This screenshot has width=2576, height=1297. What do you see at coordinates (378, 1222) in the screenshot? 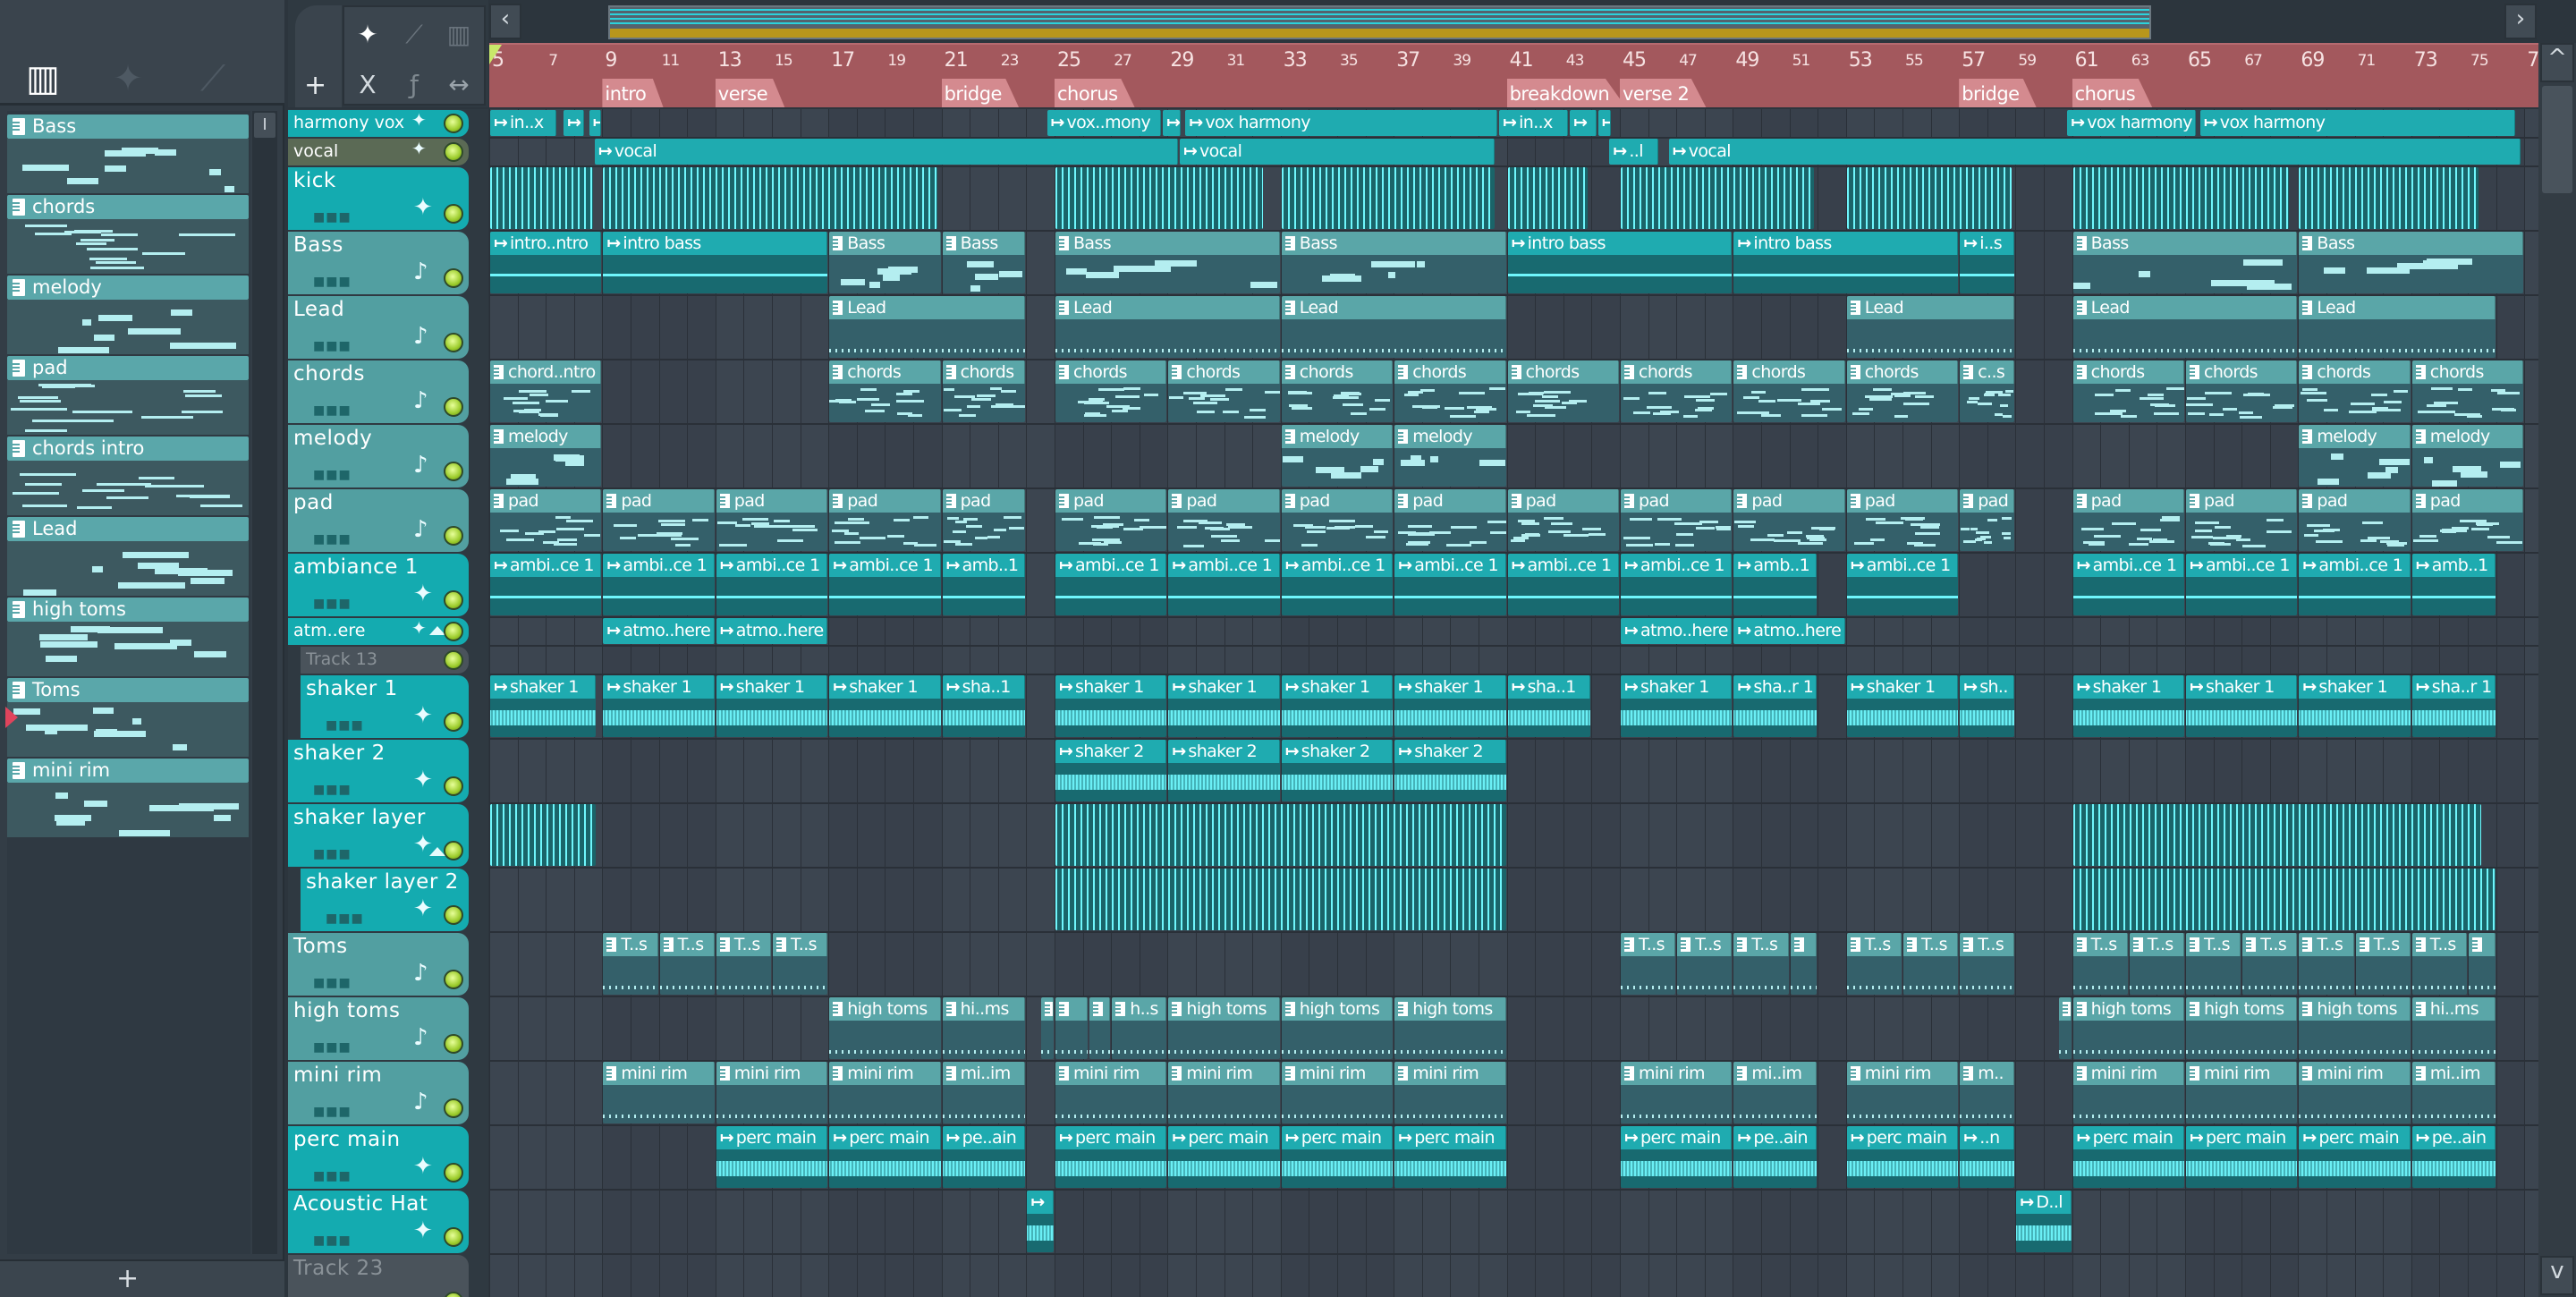
I see `track-header-acoustic-hat: Acoustic Hat ■■■ ✦` at bounding box center [378, 1222].